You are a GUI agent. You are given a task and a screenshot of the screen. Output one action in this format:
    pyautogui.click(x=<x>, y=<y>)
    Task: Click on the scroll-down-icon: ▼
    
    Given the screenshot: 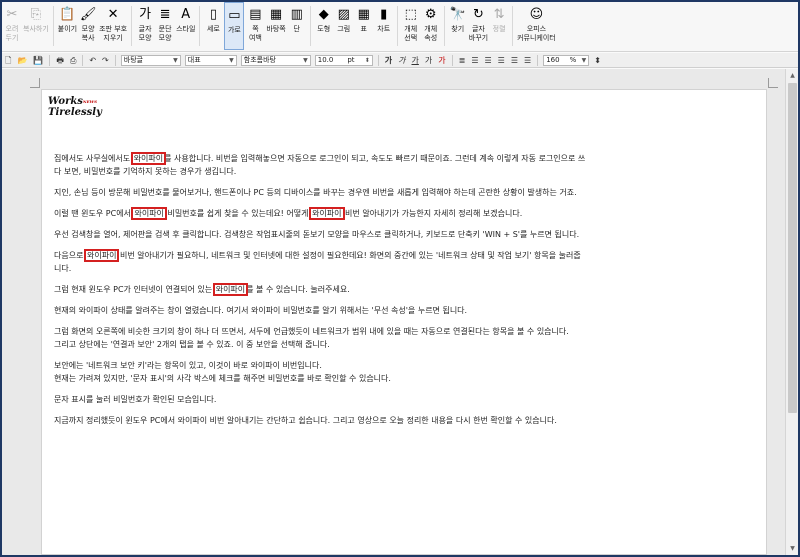 What is the action you would take?
    pyautogui.click(x=792, y=548)
    